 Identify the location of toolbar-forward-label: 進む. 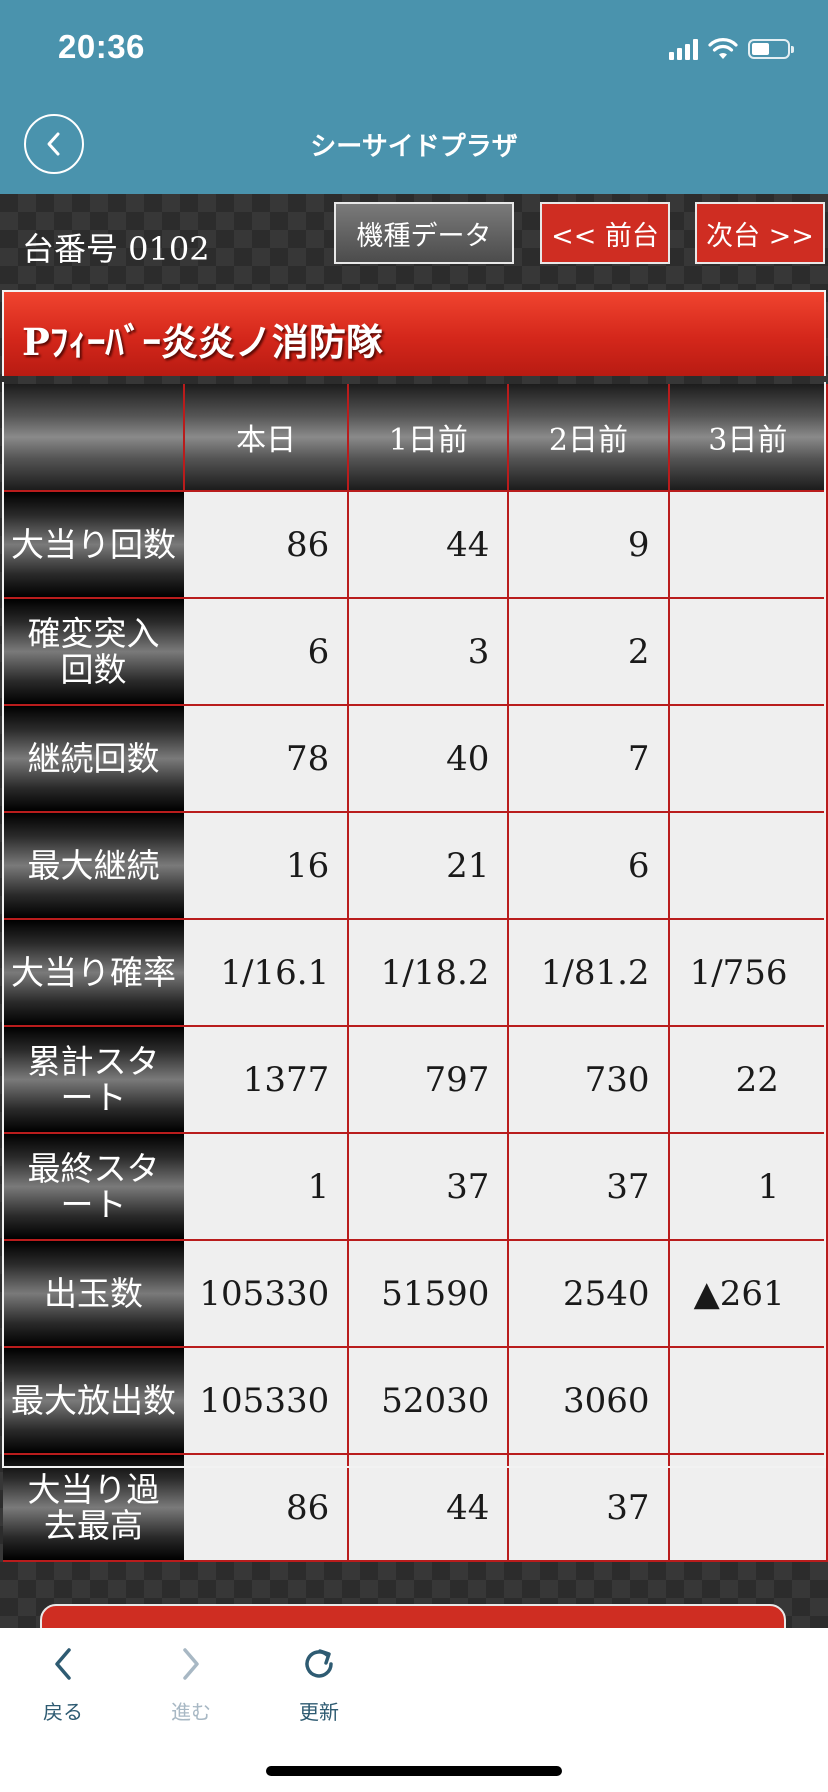
(191, 1712).